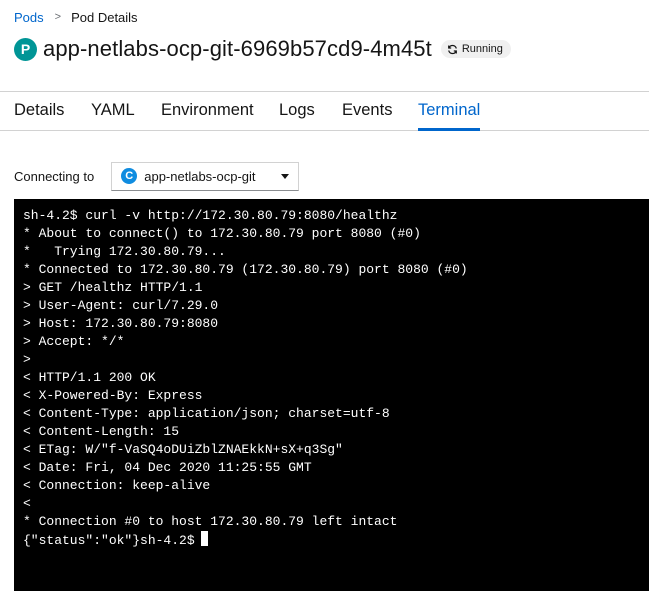  Describe the element at coordinates (54, 176) in the screenshot. I see `connecting-to-label: Connecting to` at that location.